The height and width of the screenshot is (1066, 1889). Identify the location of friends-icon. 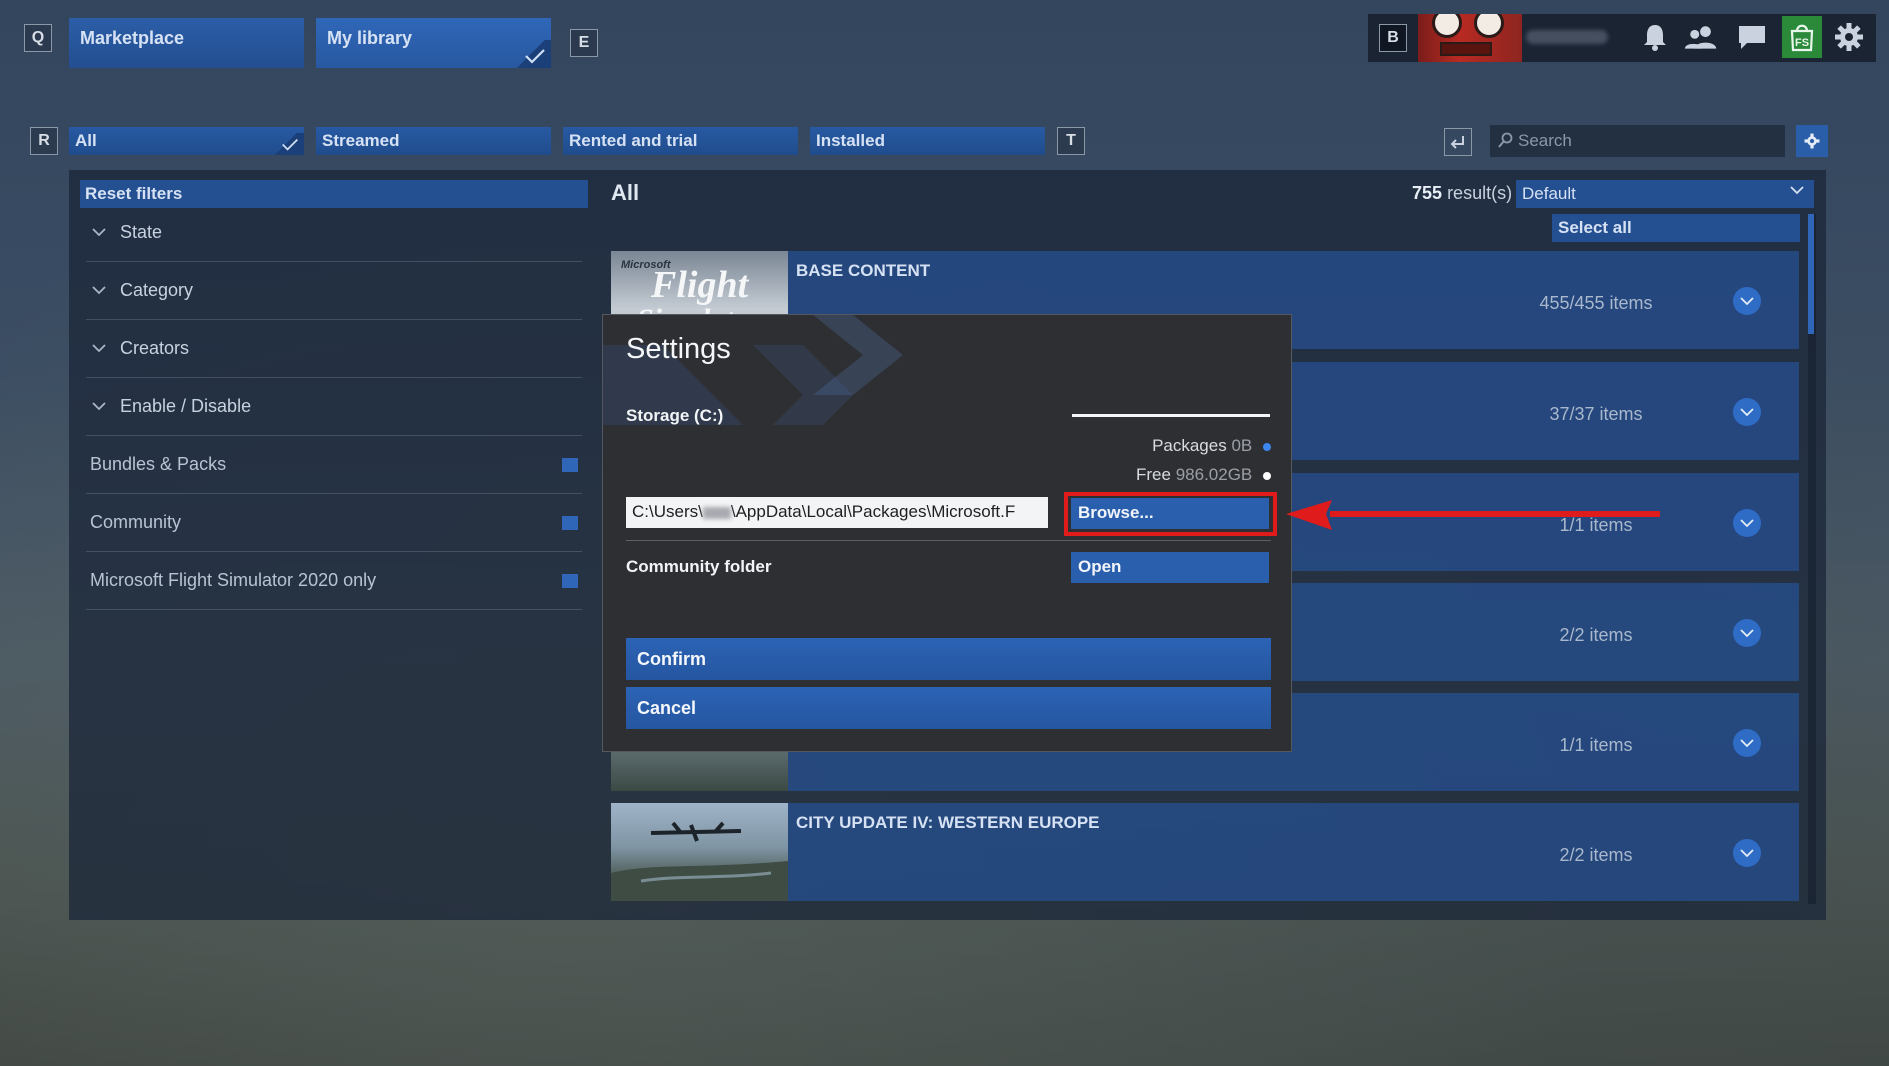
(1701, 37).